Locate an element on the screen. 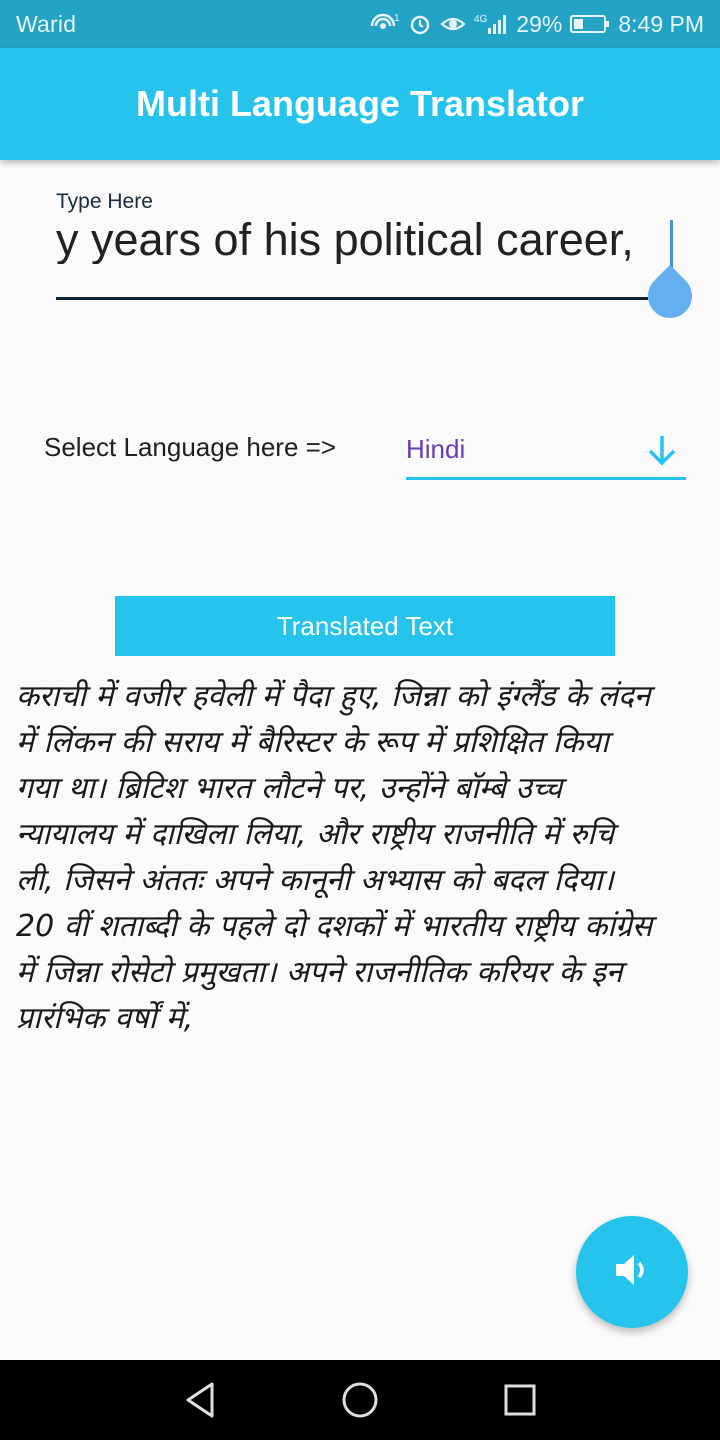  signal-icon: 4G is located at coordinates (491, 24).